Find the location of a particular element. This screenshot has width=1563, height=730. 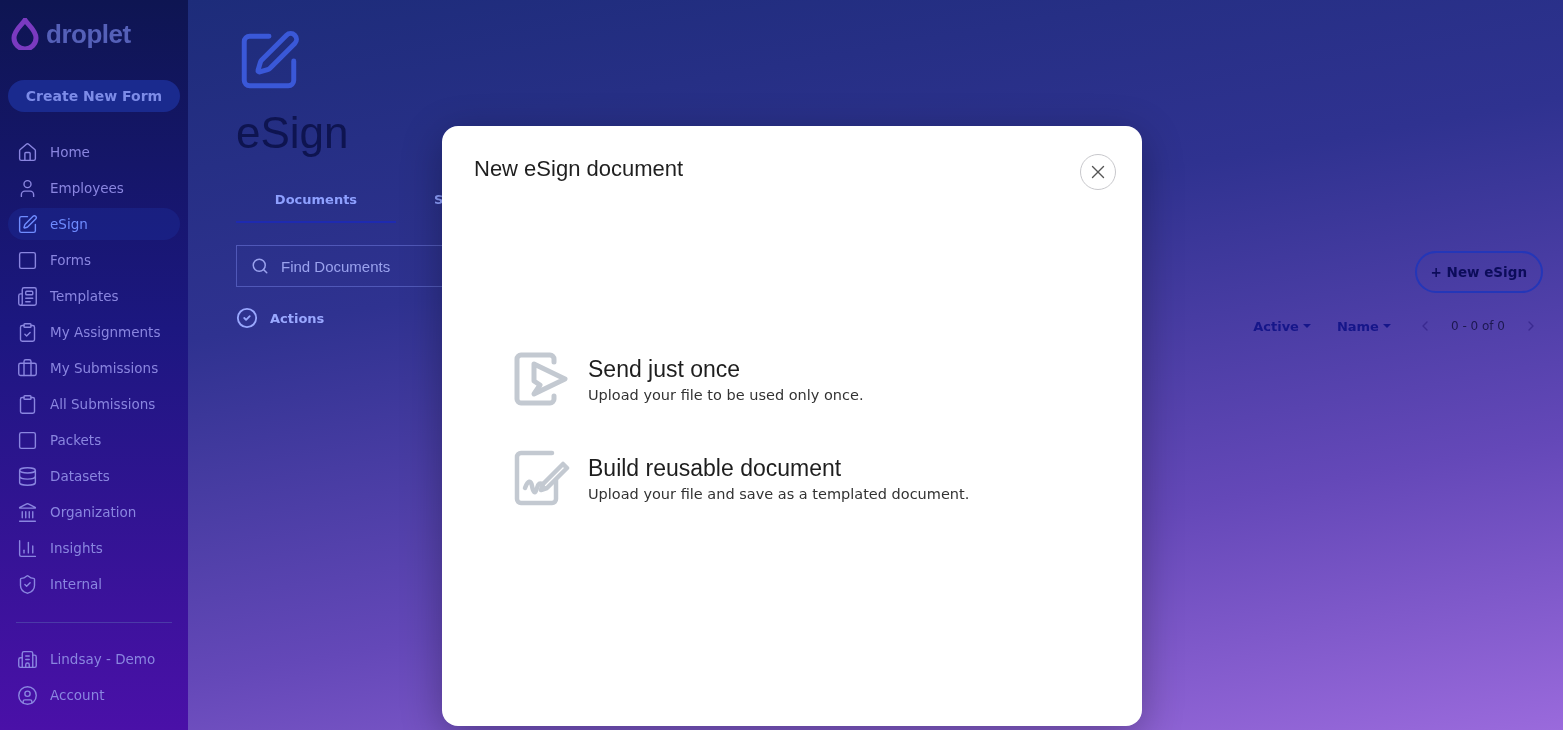

play-document-icon is located at coordinates (542, 379).